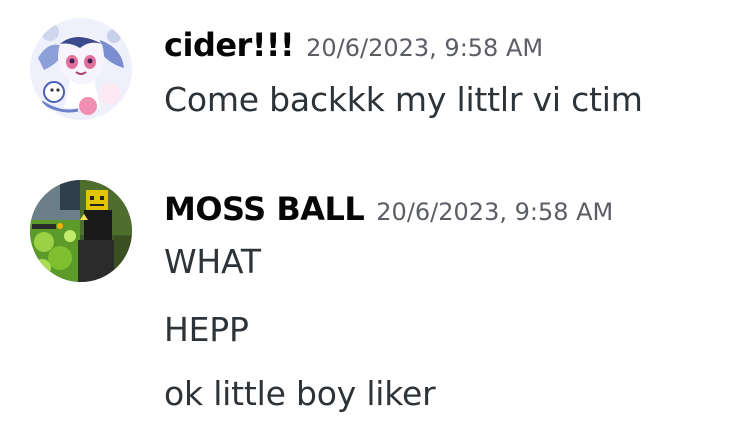 The width and height of the screenshot is (750, 440). I want to click on message-text: HEPP, so click(206, 329).